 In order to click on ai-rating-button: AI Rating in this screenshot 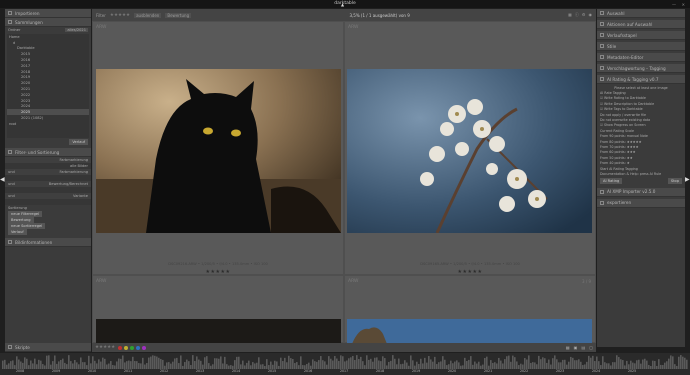, I will do `click(611, 180)`.